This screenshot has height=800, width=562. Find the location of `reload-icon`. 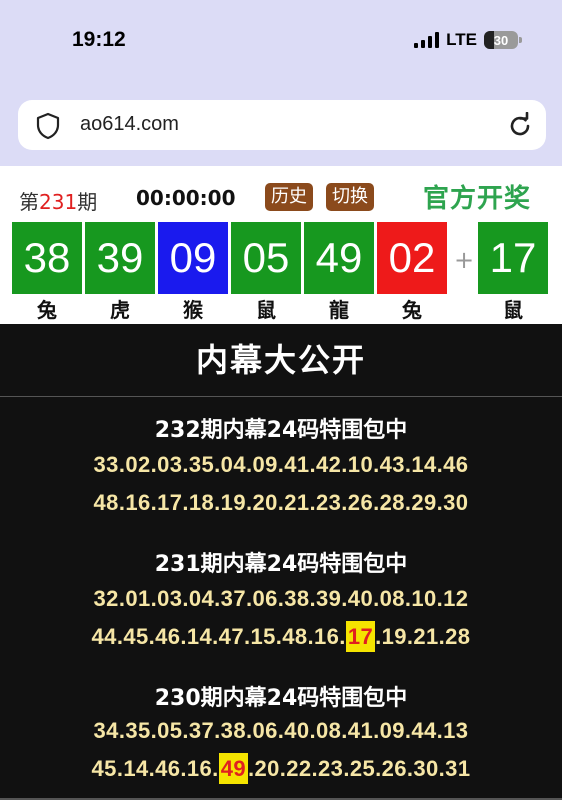

reload-icon is located at coordinates (520, 126).